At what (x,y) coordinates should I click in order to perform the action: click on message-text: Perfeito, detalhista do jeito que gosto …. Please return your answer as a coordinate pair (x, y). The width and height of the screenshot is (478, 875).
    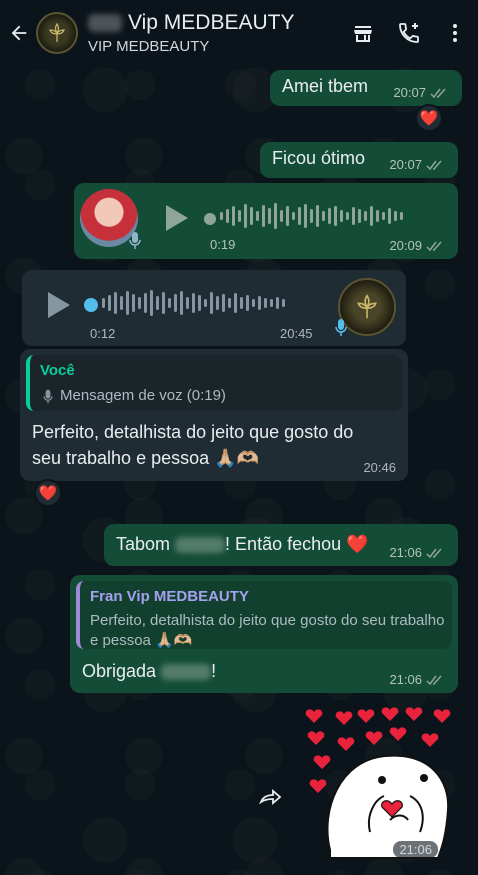
    Looking at the image, I should click on (193, 445).